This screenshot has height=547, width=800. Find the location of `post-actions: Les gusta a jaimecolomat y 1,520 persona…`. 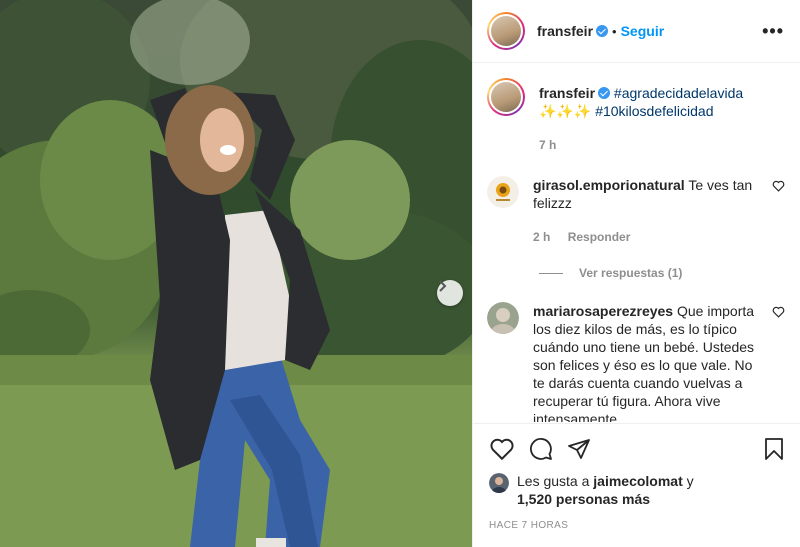

post-actions: Les gusta a jaimecolomat y 1,520 persona… is located at coordinates (636, 477).